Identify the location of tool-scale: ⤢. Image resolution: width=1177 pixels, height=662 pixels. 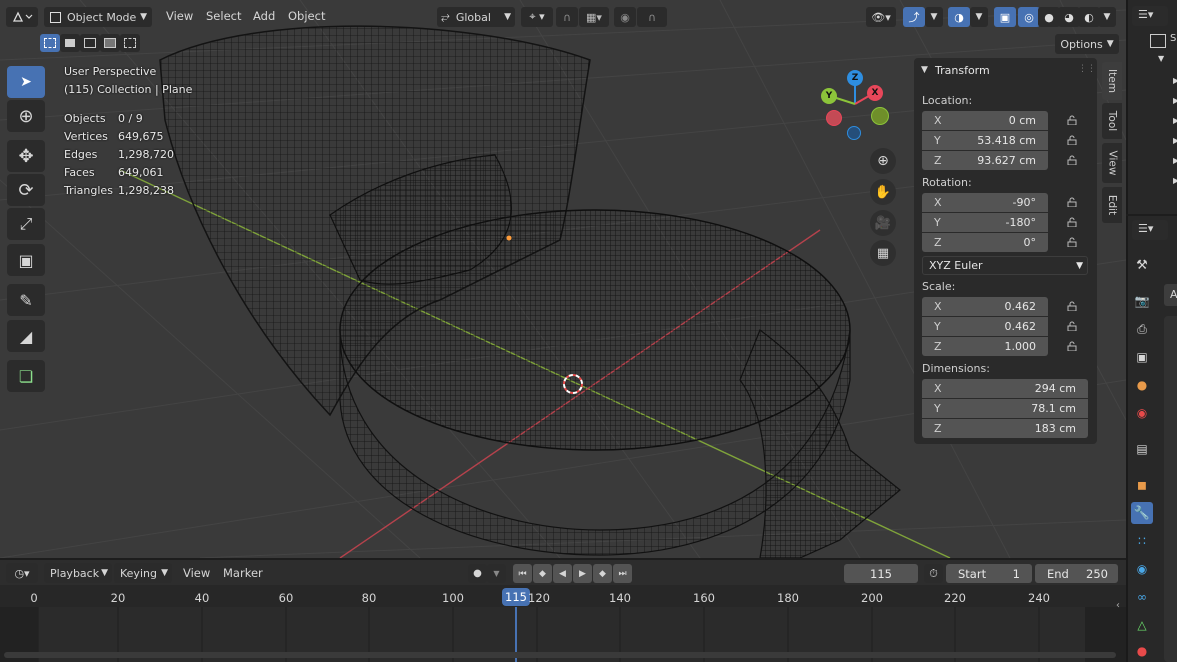
(26, 224).